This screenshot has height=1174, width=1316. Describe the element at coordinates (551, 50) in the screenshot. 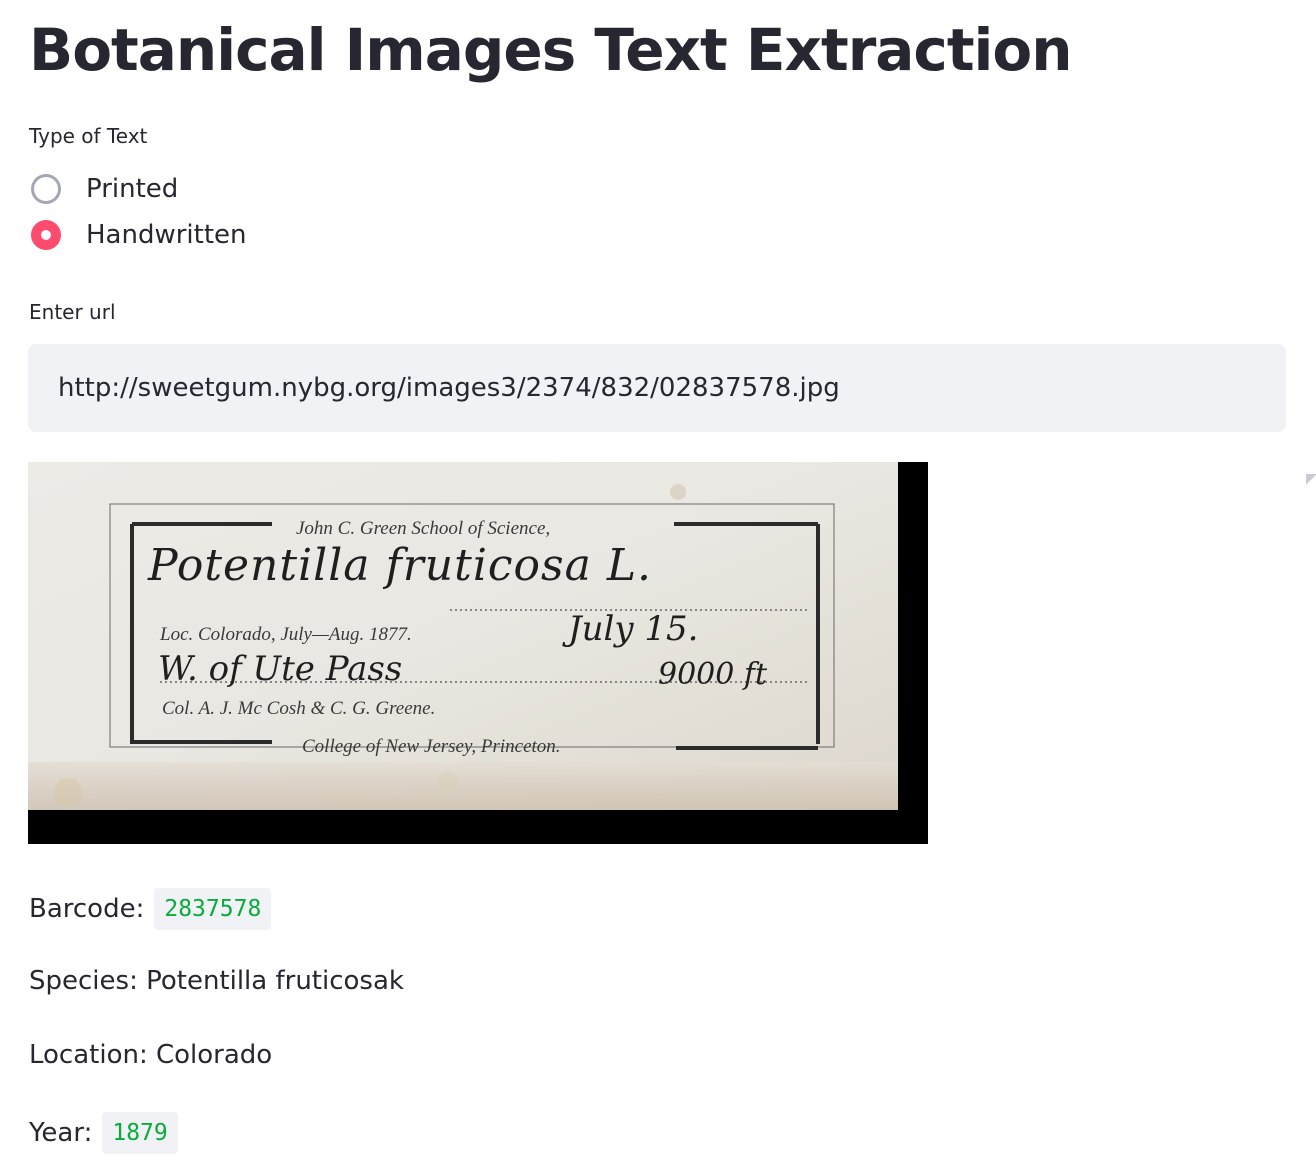

I see `page-title: Botanical Images Text Extraction` at that location.